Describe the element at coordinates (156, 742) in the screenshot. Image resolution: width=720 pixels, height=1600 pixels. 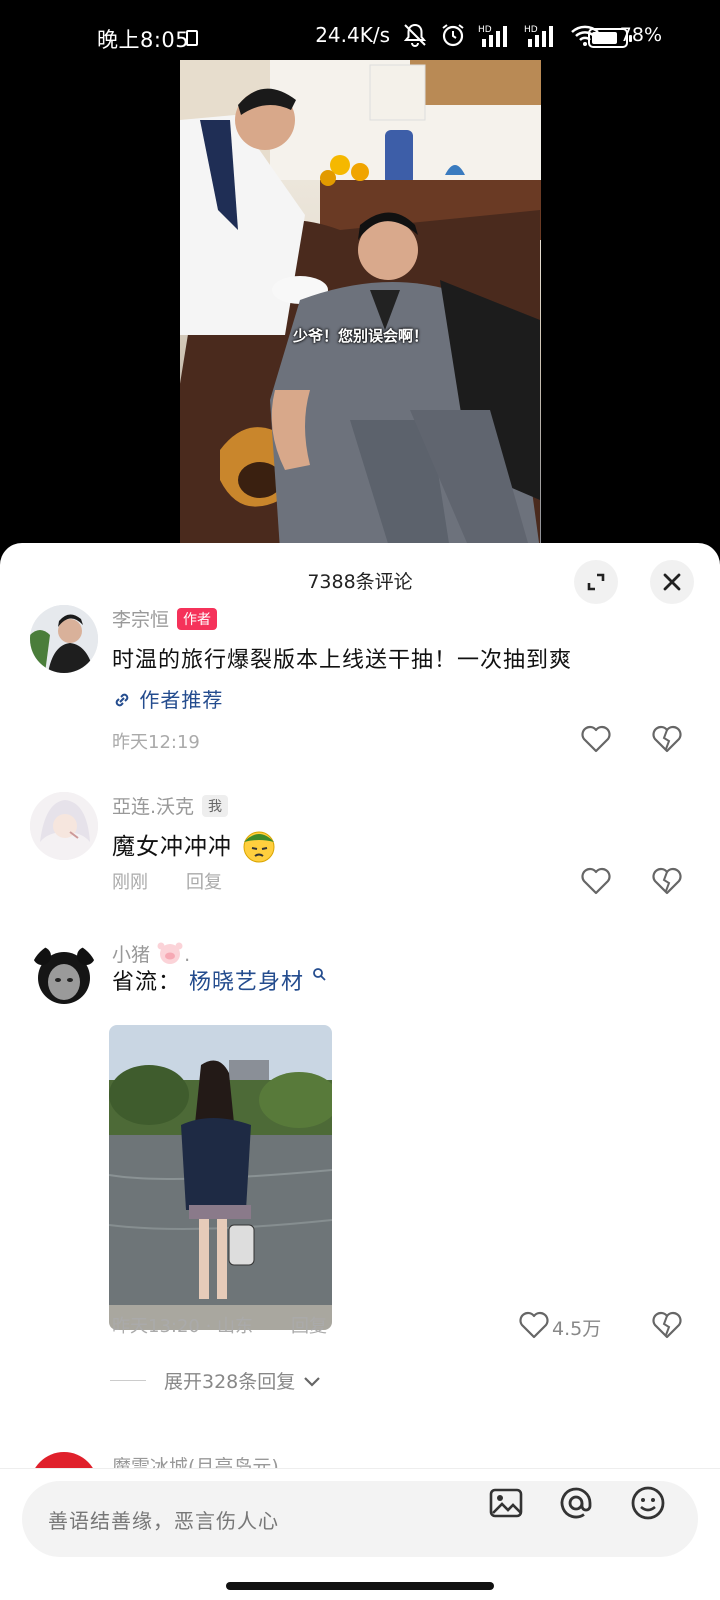
I see `comment-time: 昨天12:19` at that location.